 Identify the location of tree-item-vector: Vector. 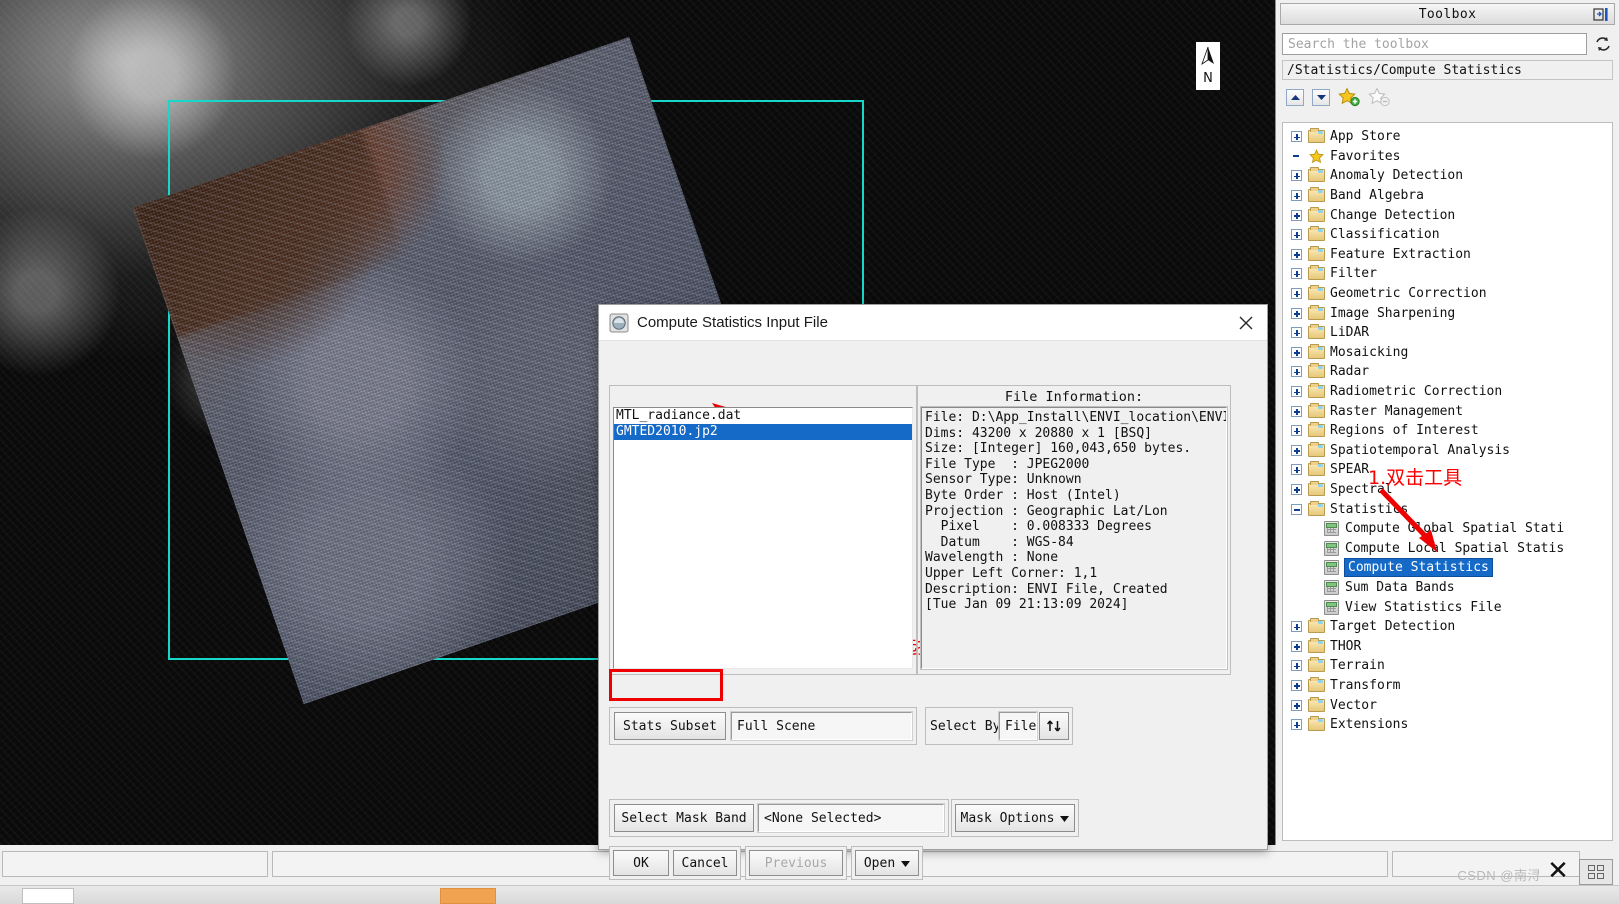
(1447, 705).